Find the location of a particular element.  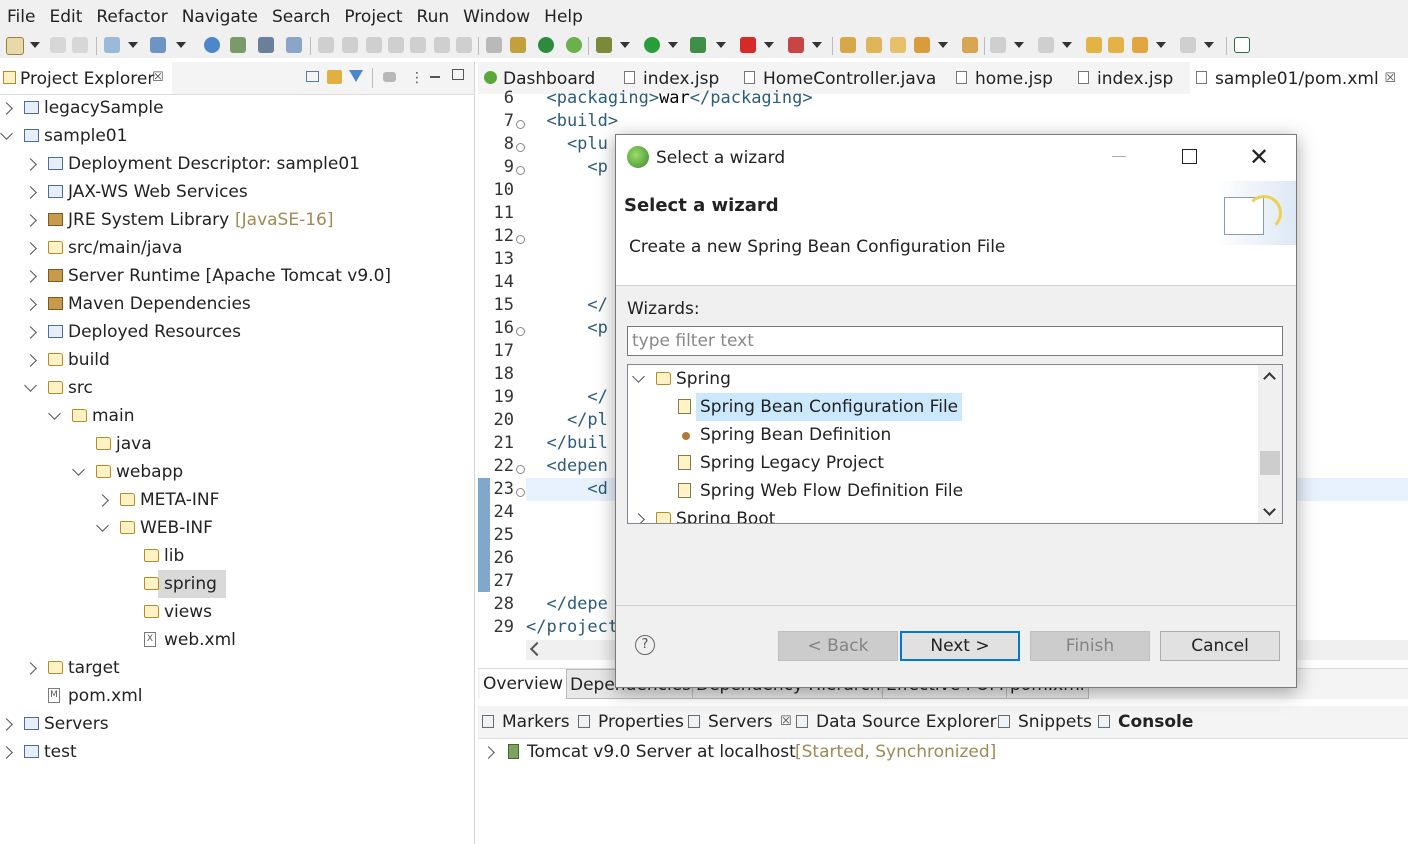

terminal-icon is located at coordinates (266, 45).